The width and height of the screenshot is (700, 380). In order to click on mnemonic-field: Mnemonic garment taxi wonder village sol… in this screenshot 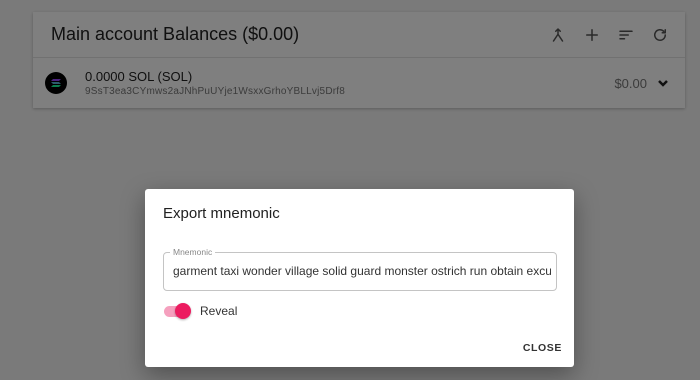, I will do `click(360, 269)`.